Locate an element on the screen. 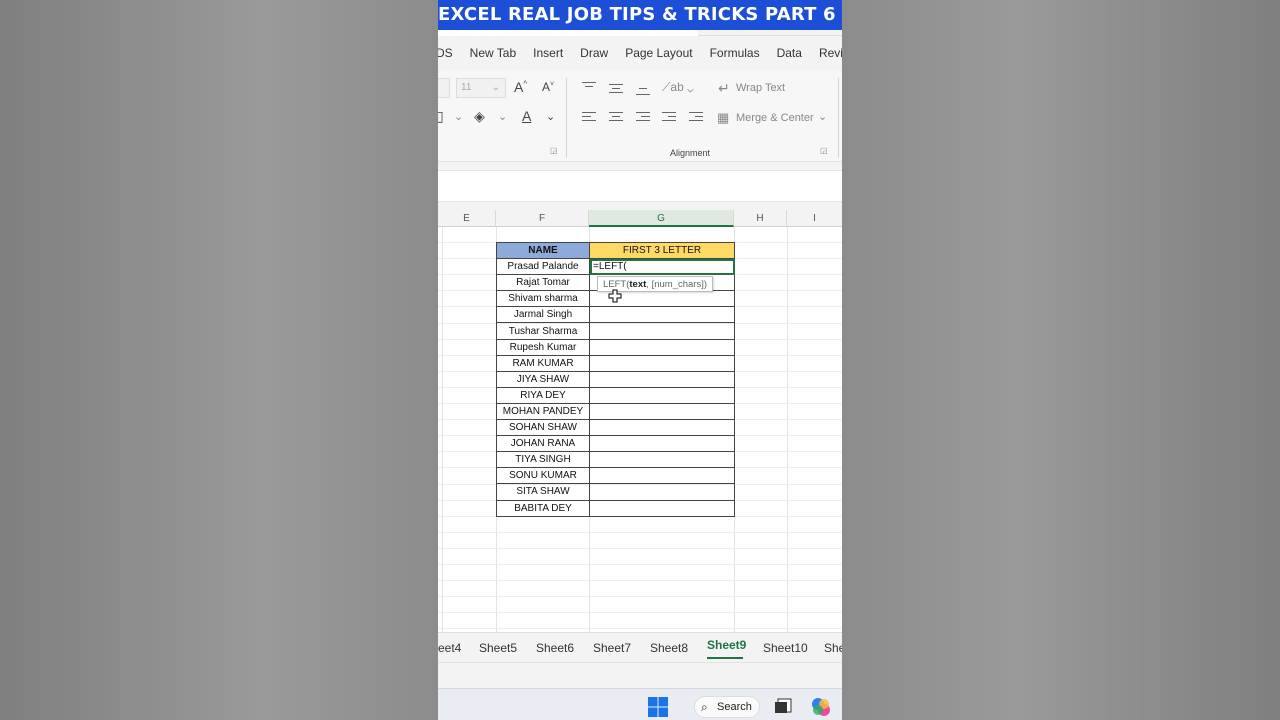  font-color-icon: A is located at coordinates (526, 116).